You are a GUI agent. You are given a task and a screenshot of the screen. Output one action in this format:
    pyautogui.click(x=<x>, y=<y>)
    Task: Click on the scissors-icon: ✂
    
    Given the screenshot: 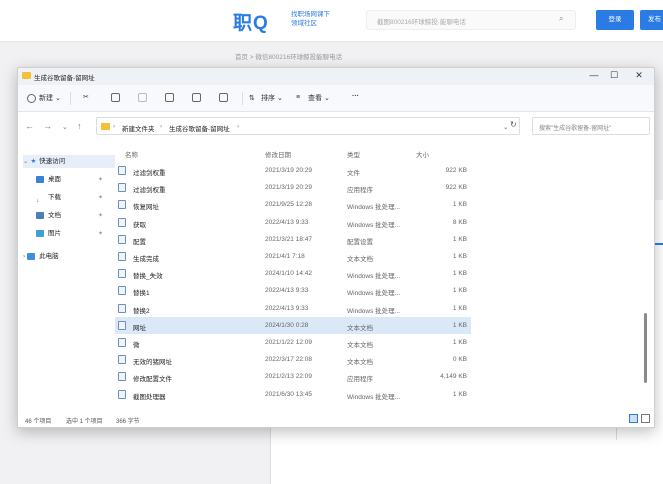 What is the action you would take?
    pyautogui.click(x=86, y=97)
    